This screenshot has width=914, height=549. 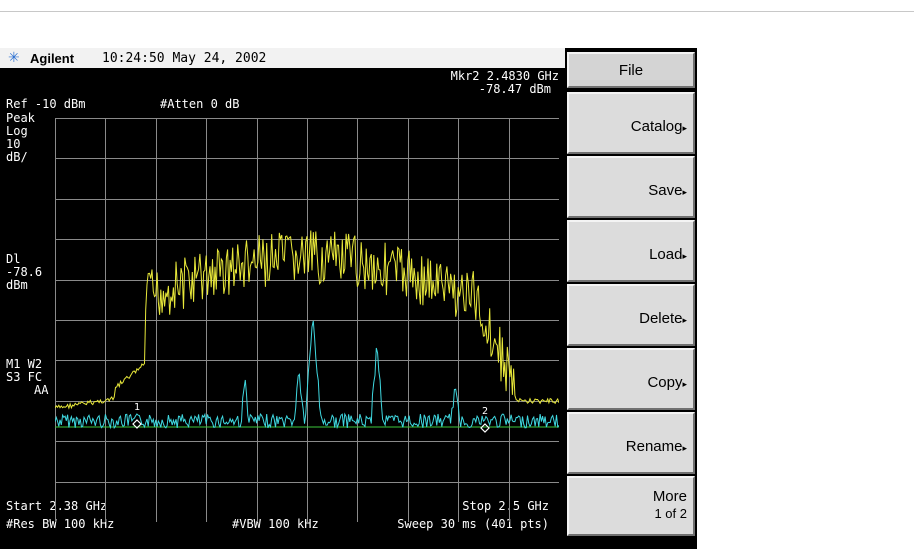 I want to click on top-divider, so click(x=457, y=11).